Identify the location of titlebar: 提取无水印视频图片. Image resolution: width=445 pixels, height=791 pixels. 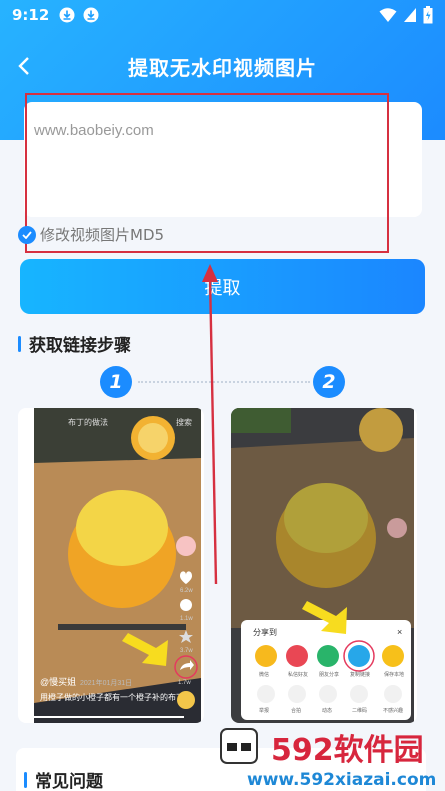
(222, 66).